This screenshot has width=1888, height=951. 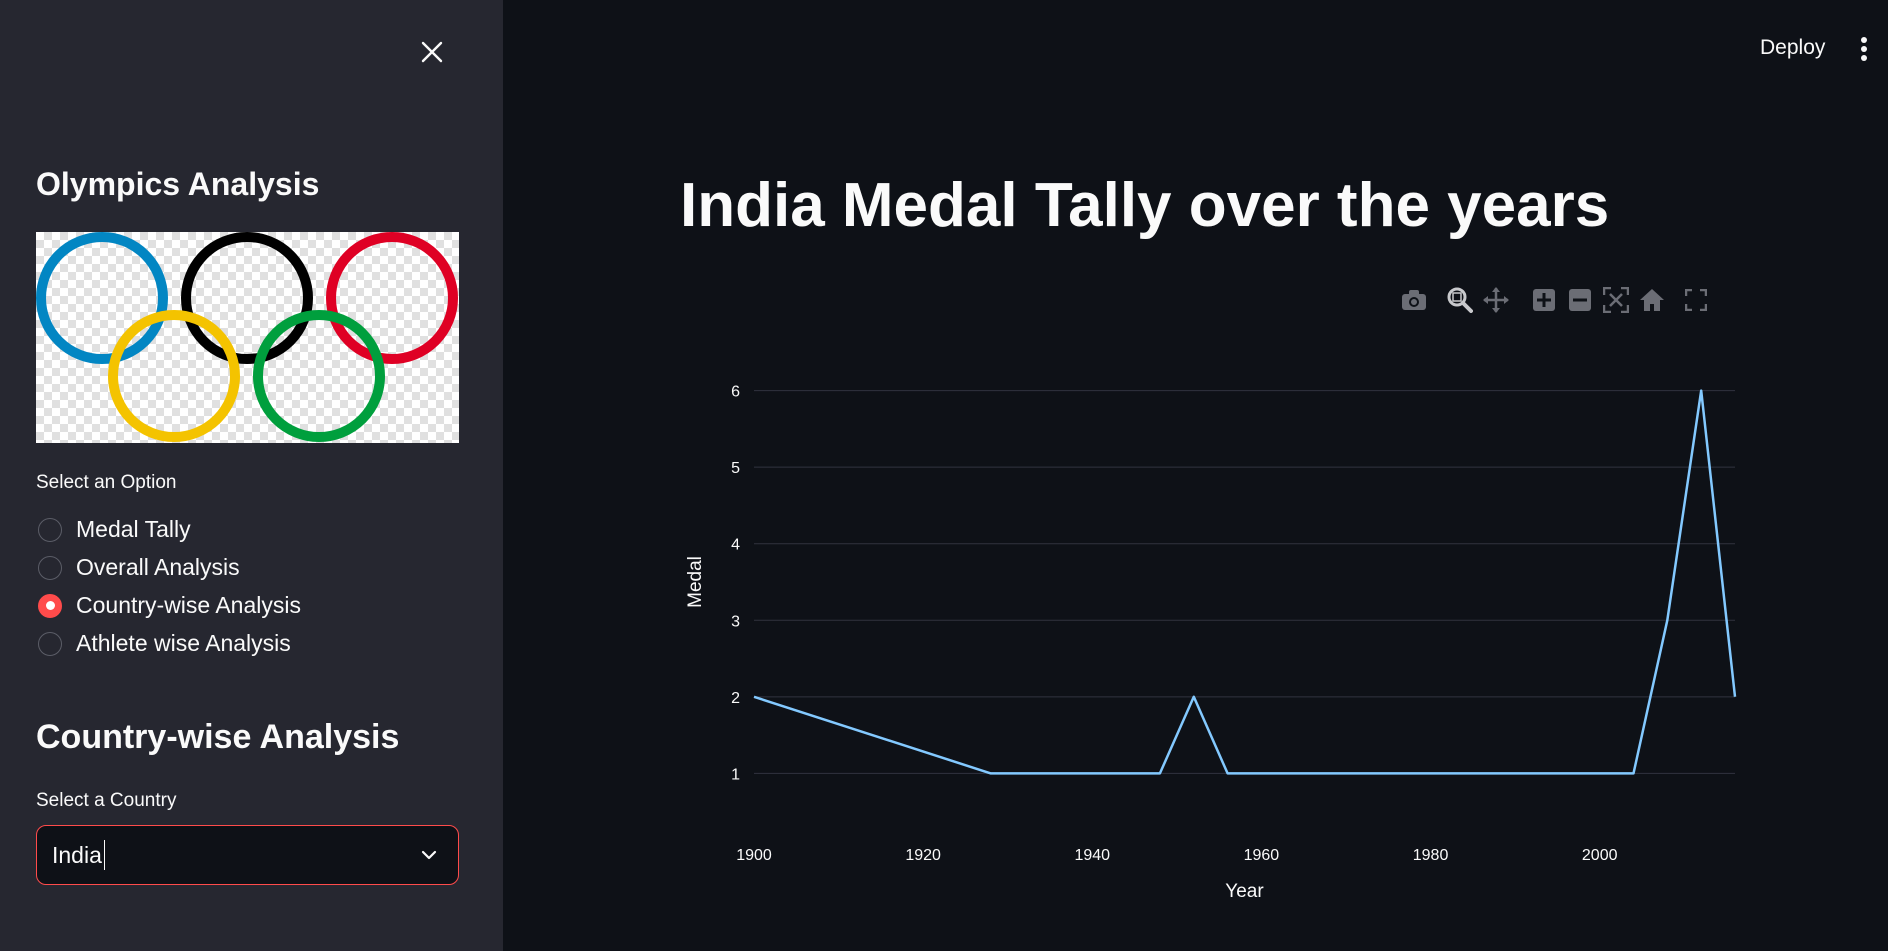 What do you see at coordinates (735, 698) in the screenshot?
I see `y-tick-label: 2` at bounding box center [735, 698].